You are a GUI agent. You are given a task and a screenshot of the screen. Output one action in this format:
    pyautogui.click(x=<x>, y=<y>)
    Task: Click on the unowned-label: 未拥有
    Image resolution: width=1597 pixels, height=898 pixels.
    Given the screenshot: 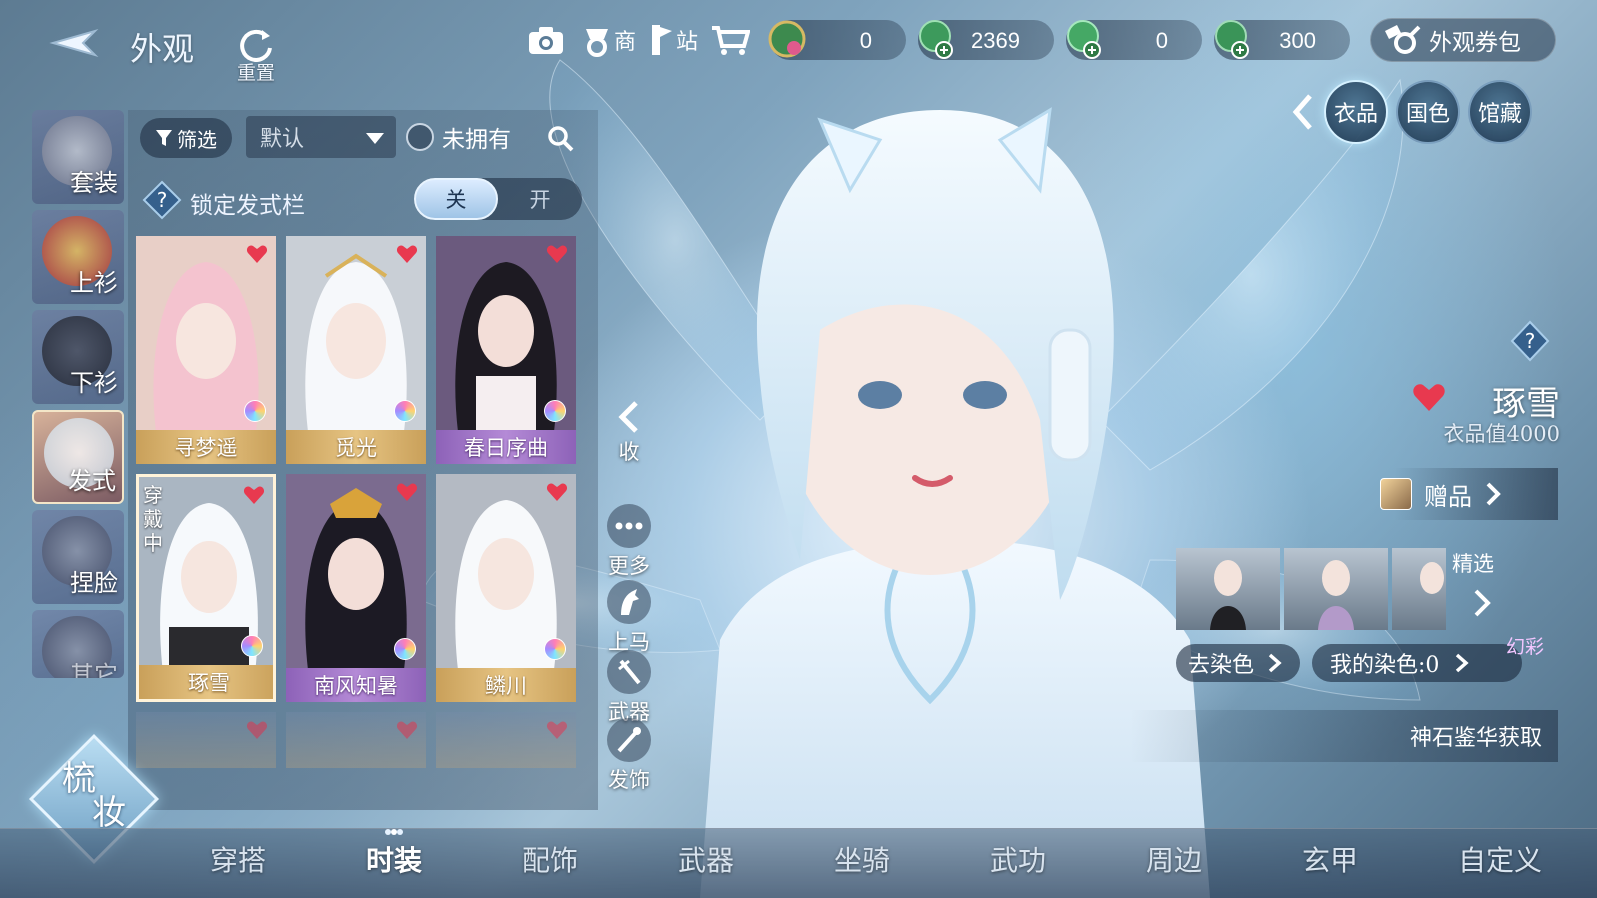 What is the action you would take?
    pyautogui.click(x=476, y=140)
    